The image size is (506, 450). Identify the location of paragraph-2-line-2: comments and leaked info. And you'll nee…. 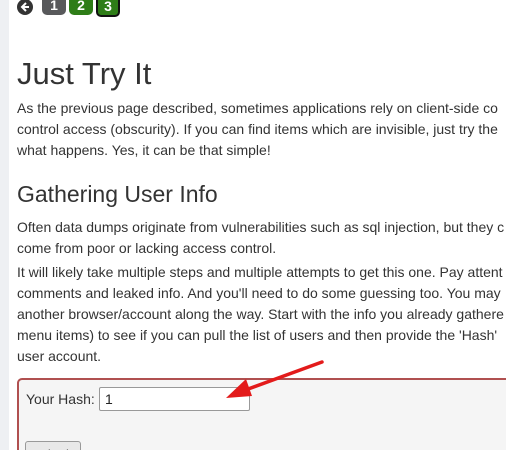
(259, 293).